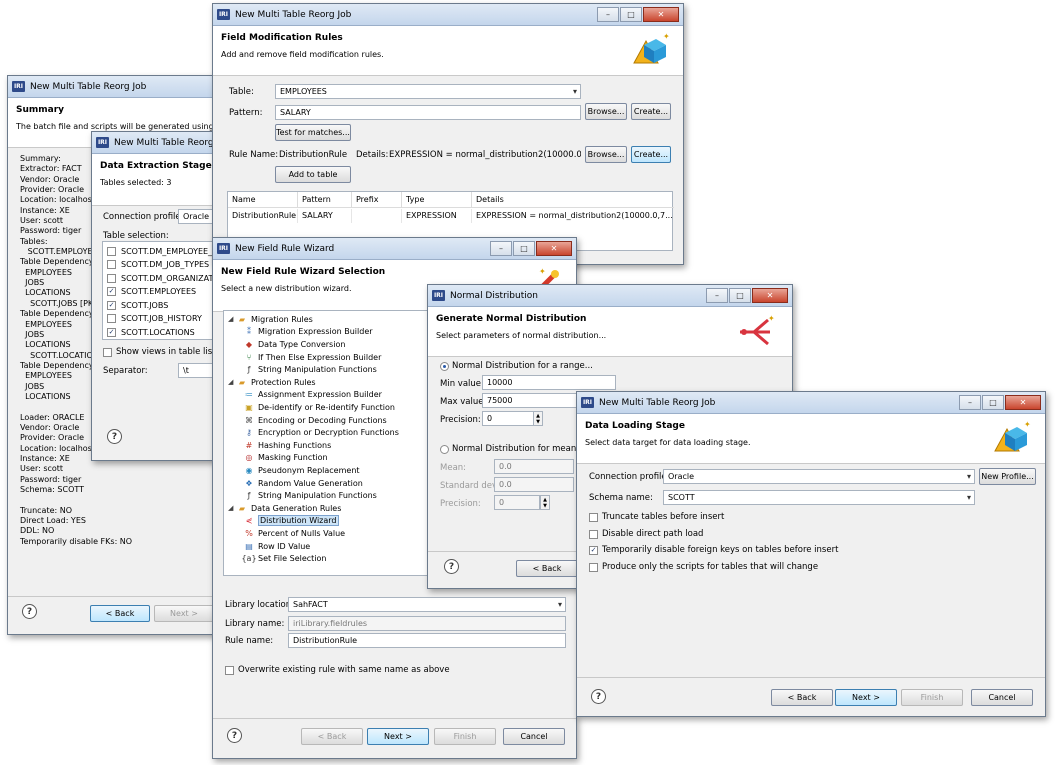  What do you see at coordinates (437, 200) in the screenshot?
I see `column-header-type: Type` at bounding box center [437, 200].